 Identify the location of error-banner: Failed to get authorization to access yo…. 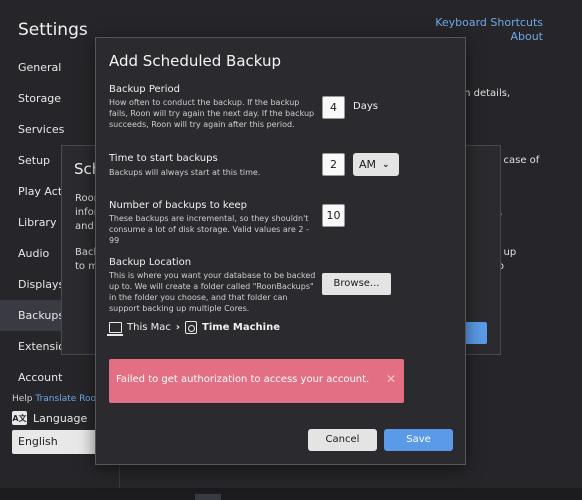
(256, 381).